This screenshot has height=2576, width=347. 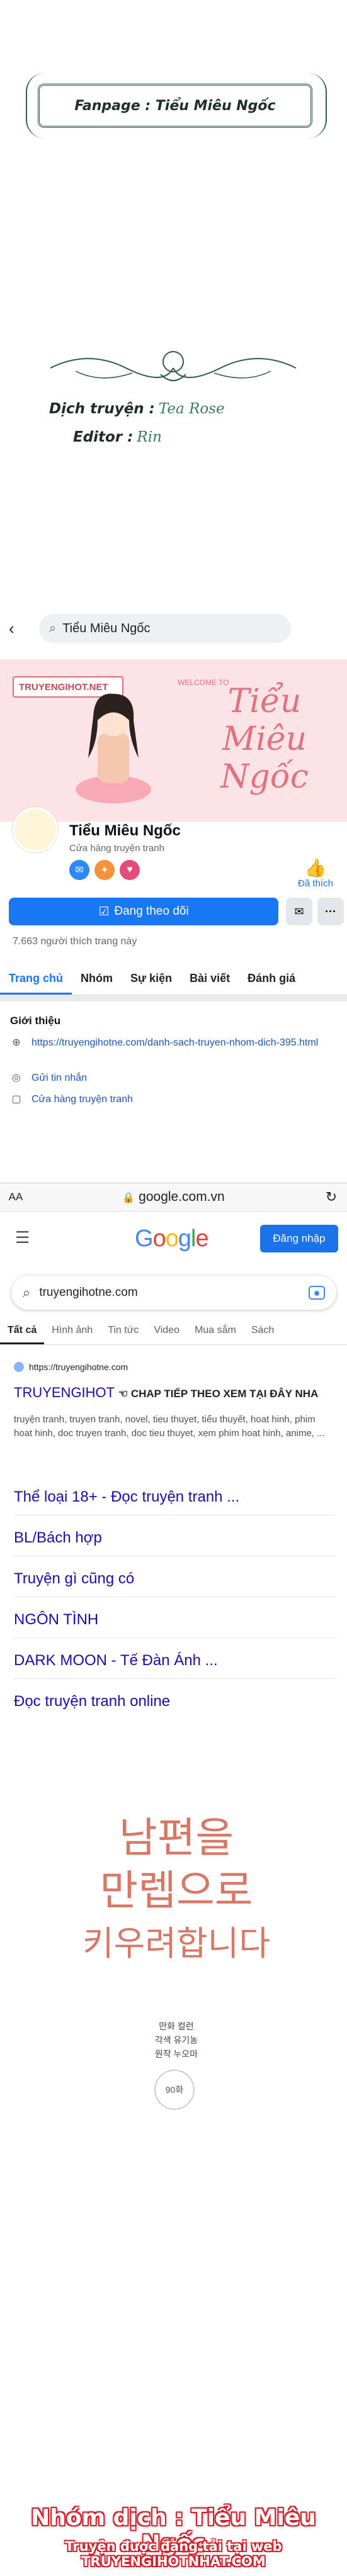 What do you see at coordinates (173, 366) in the screenshot?
I see `ornament-divider` at bounding box center [173, 366].